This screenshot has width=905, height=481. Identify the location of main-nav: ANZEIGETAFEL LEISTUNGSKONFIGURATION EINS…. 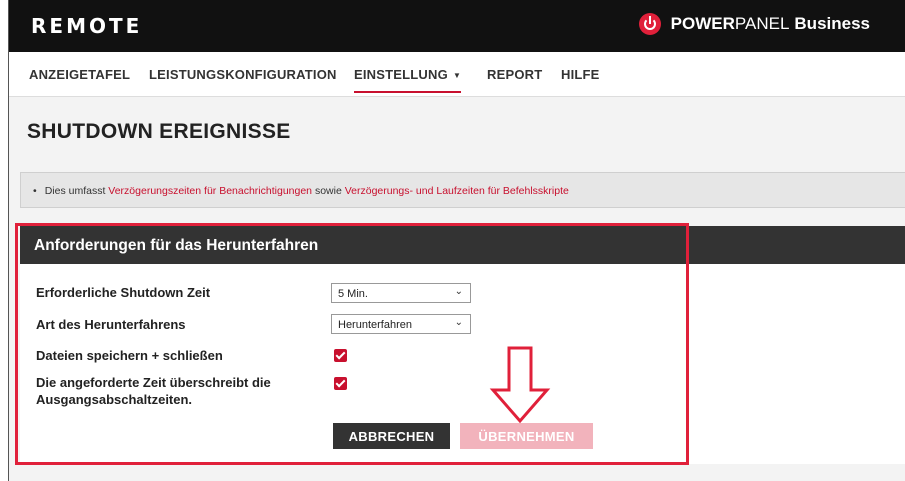
(457, 74).